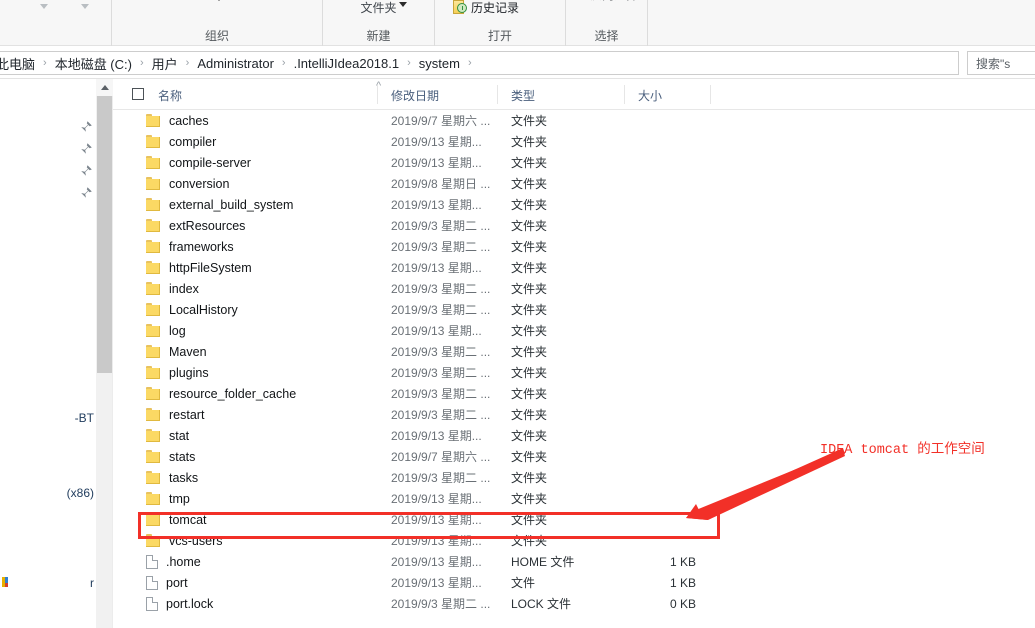 This screenshot has width=1035, height=628. Describe the element at coordinates (92, 583) in the screenshot. I see `nav-item-label-truncated: r` at that location.